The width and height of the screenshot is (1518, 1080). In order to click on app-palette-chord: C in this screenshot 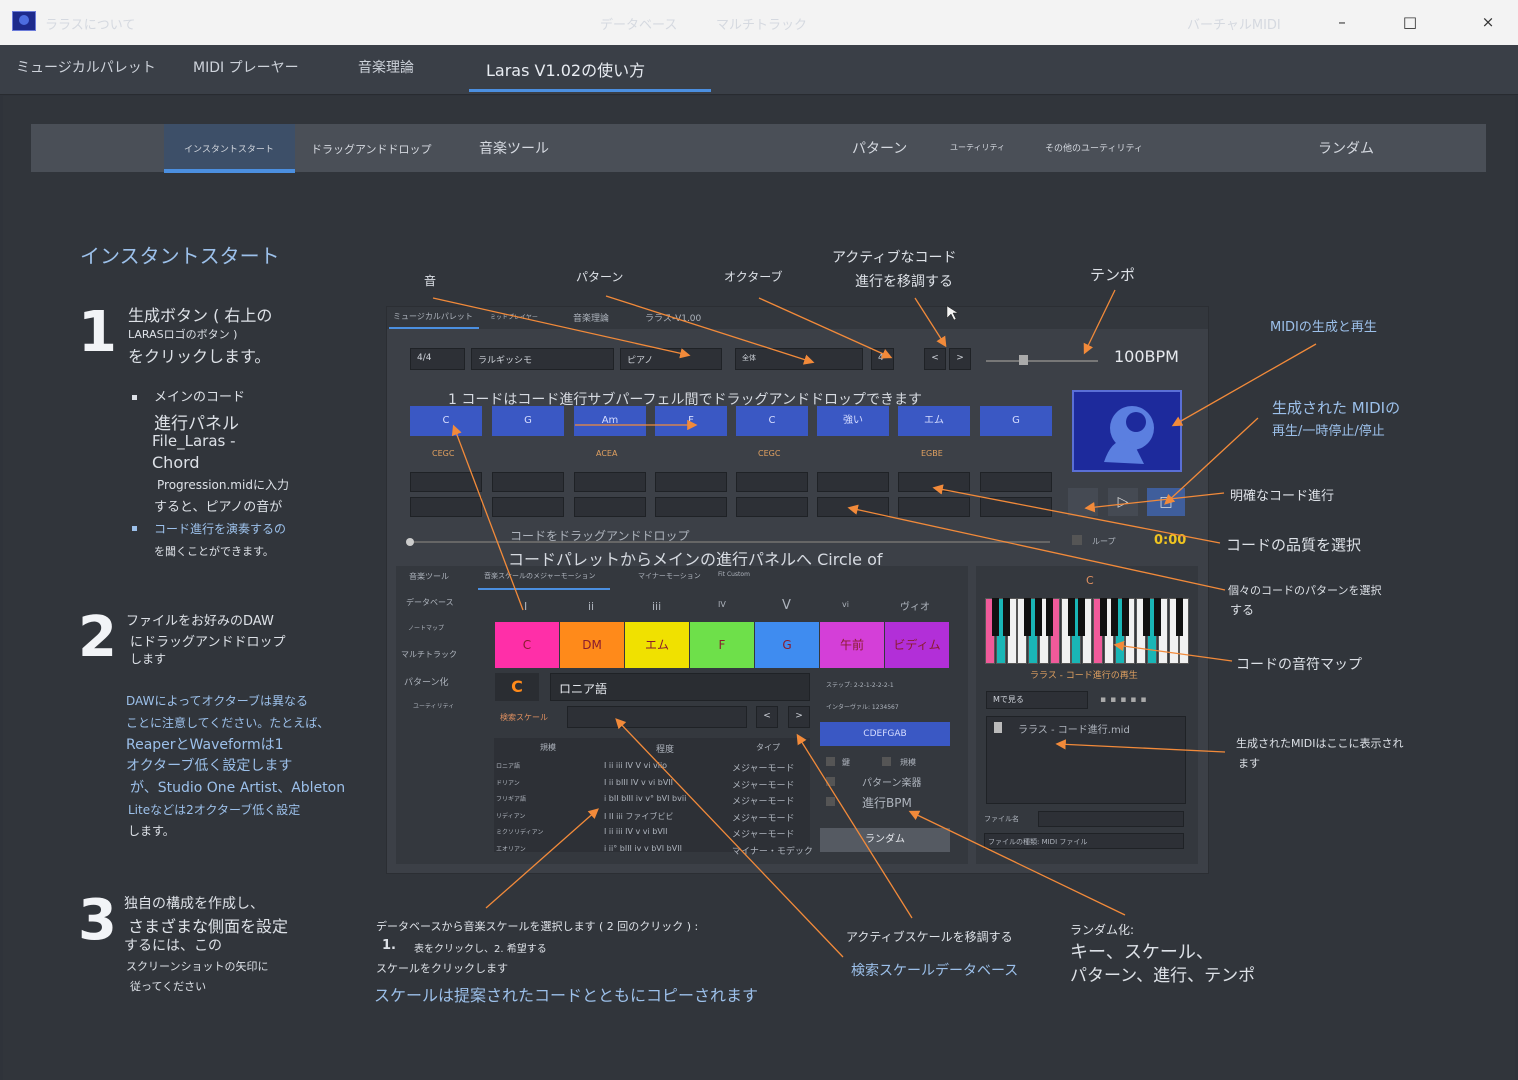, I will do `click(527, 645)`.